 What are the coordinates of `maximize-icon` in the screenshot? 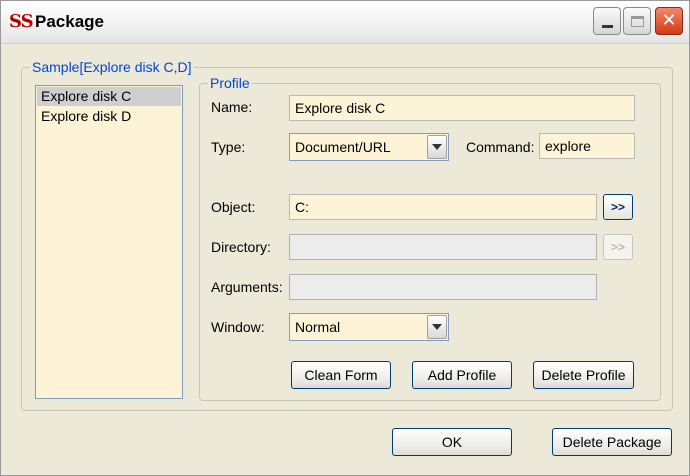 It's located at (637, 21).